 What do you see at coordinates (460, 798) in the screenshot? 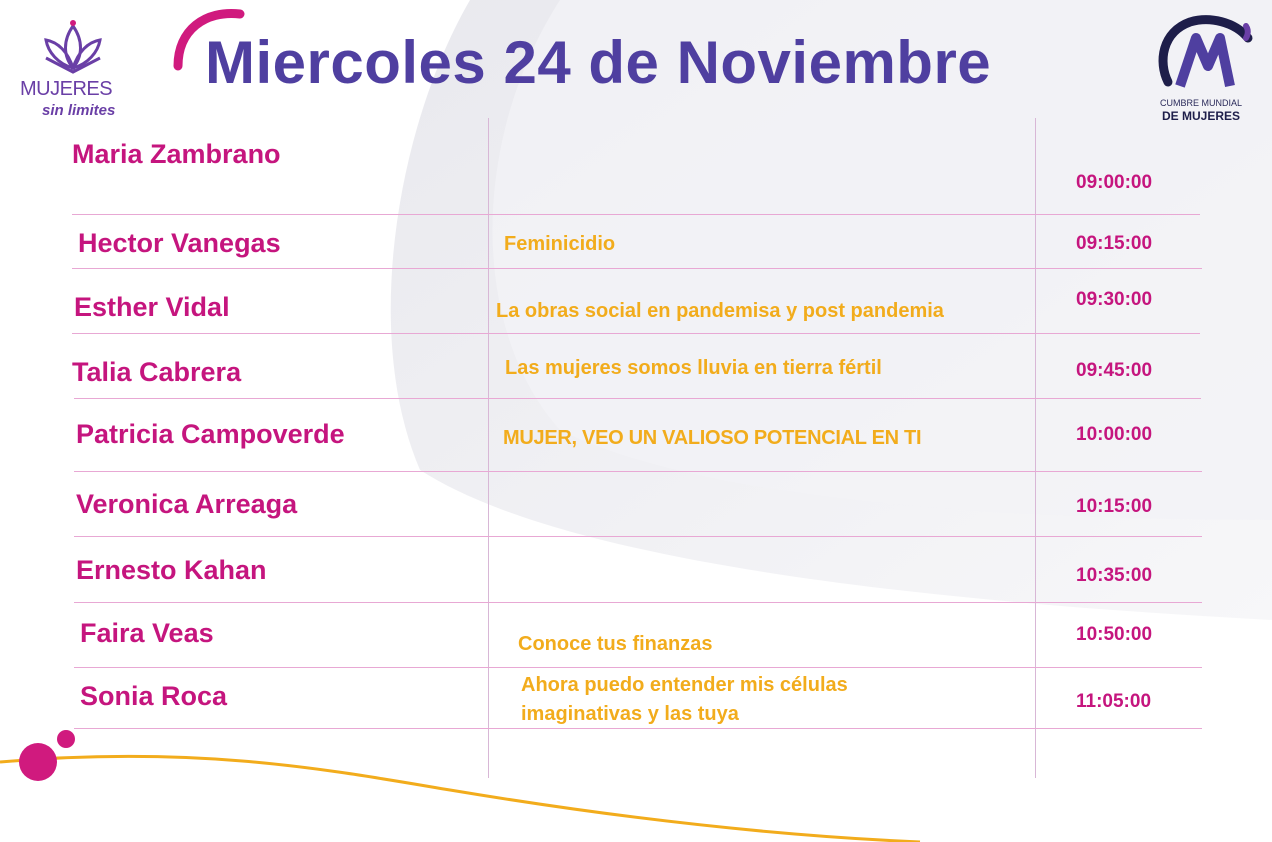
I see `yellow-wave-line` at bounding box center [460, 798].